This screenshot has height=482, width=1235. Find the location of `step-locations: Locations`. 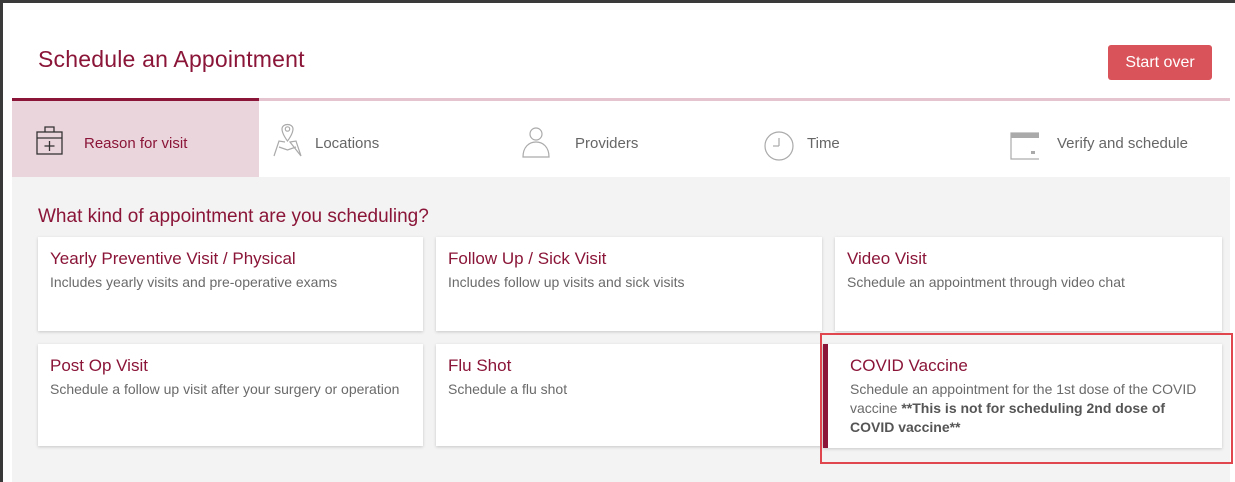

step-locations: Locations is located at coordinates (379, 139).